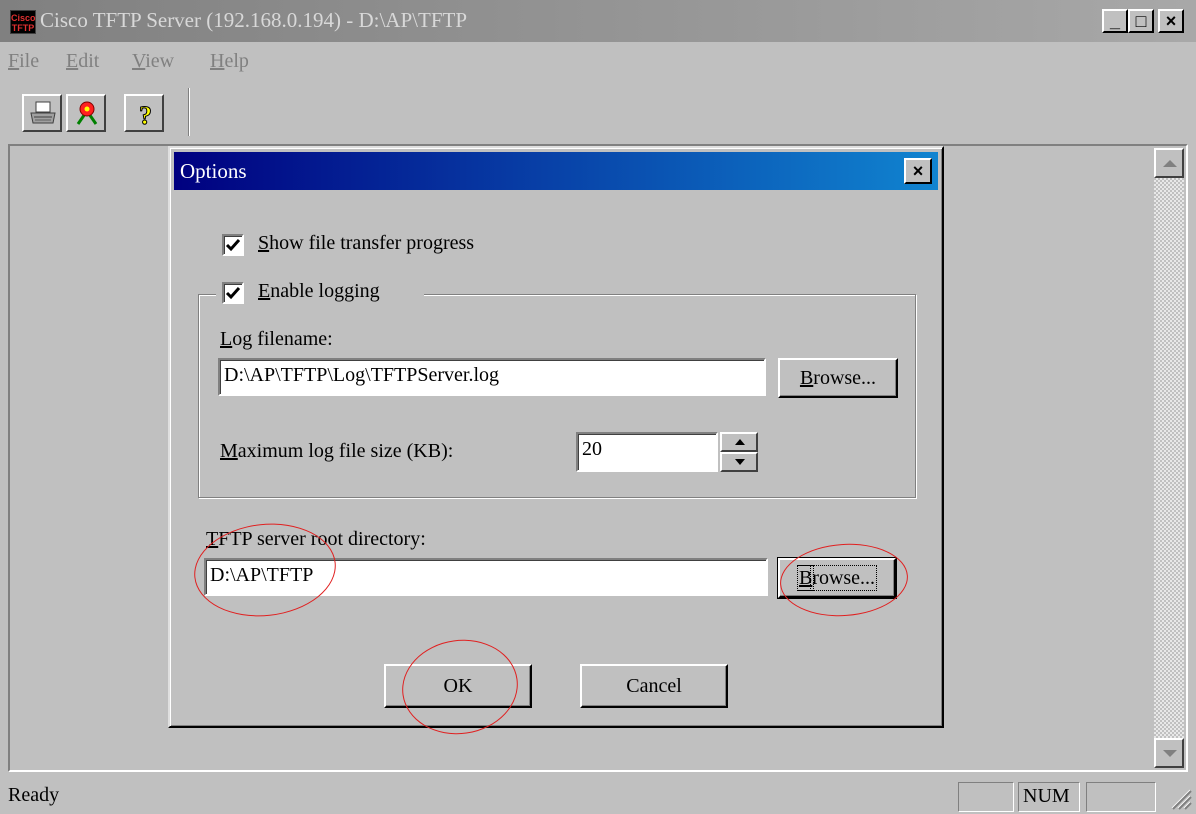 The width and height of the screenshot is (1196, 814). What do you see at coordinates (82, 61) in the screenshot?
I see `menu-edit: Edit` at bounding box center [82, 61].